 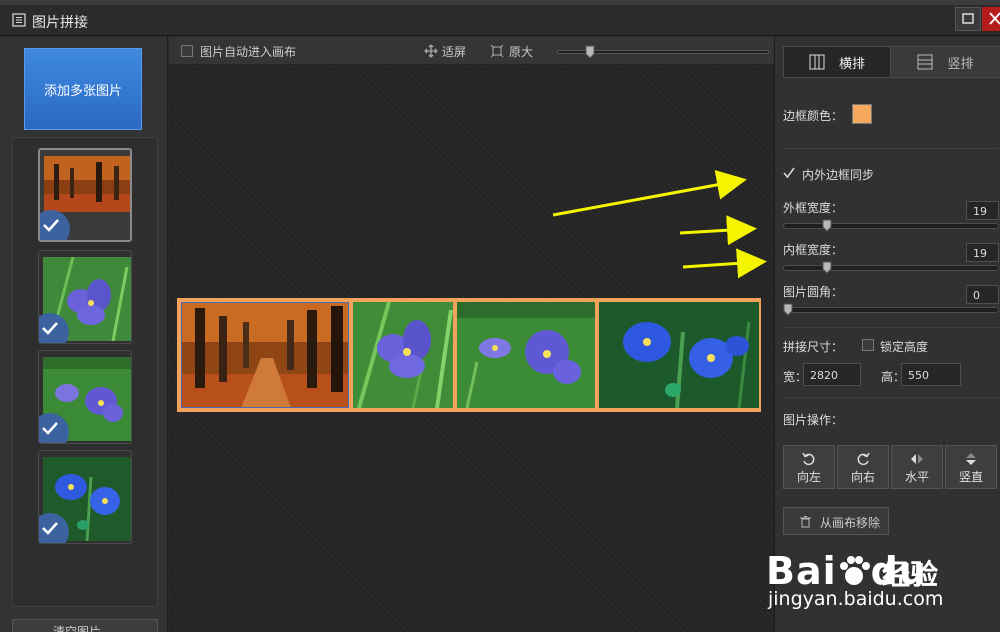 What do you see at coordinates (827, 267) in the screenshot?
I see `inner-width-slider-thumb` at bounding box center [827, 267].